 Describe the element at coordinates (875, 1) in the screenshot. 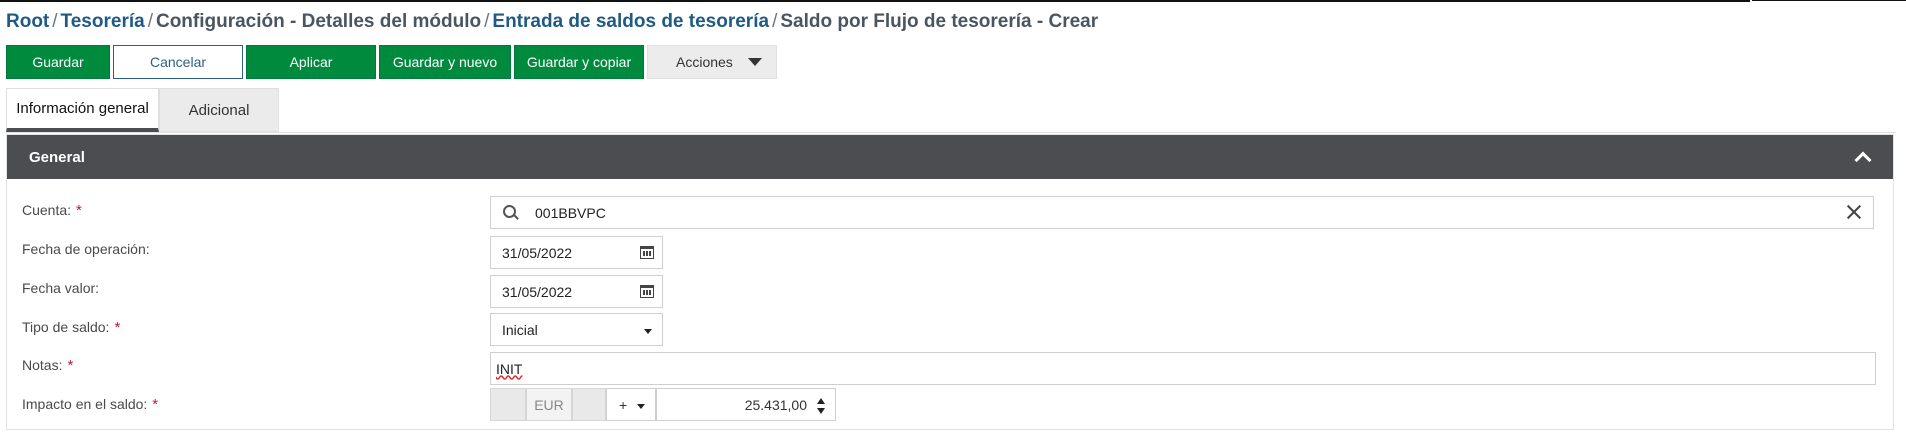

I see `top-border` at that location.